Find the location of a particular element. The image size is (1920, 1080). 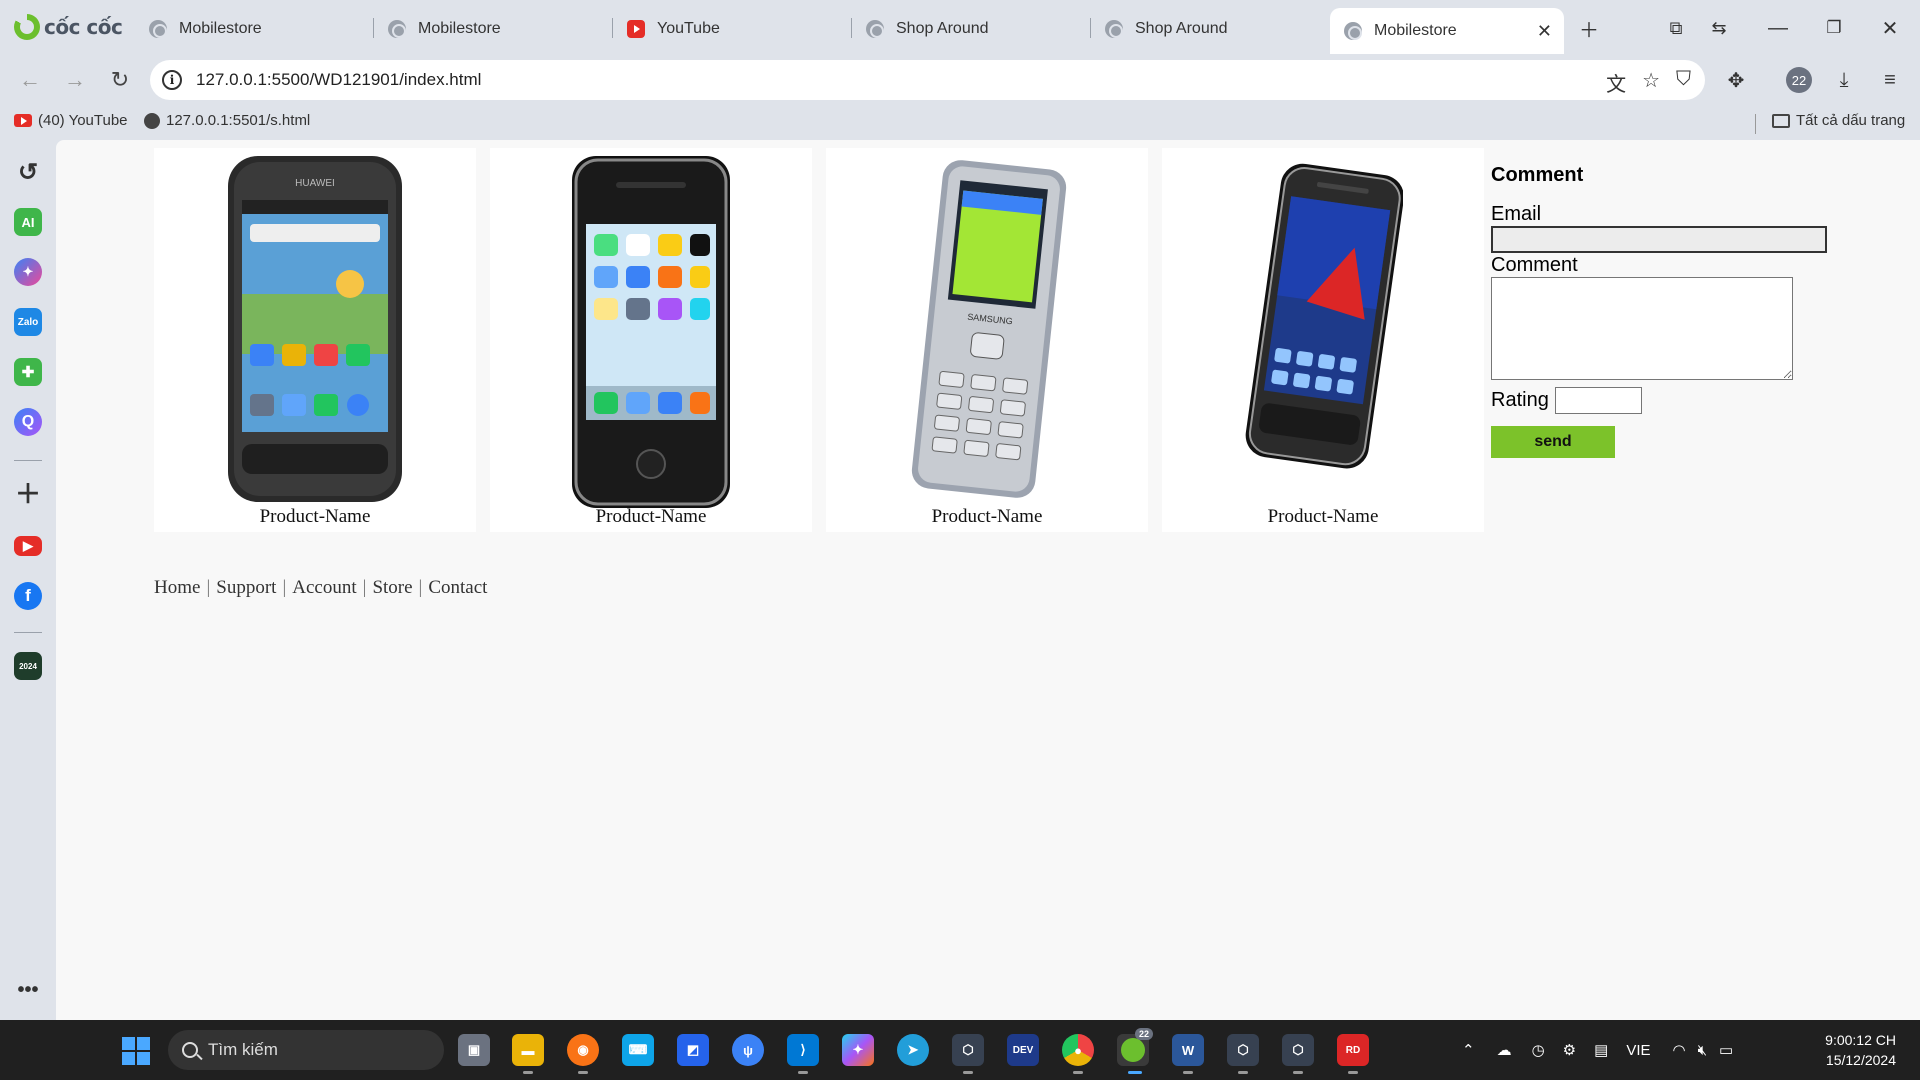

task-view-icon: ▣ is located at coordinates (474, 1050).